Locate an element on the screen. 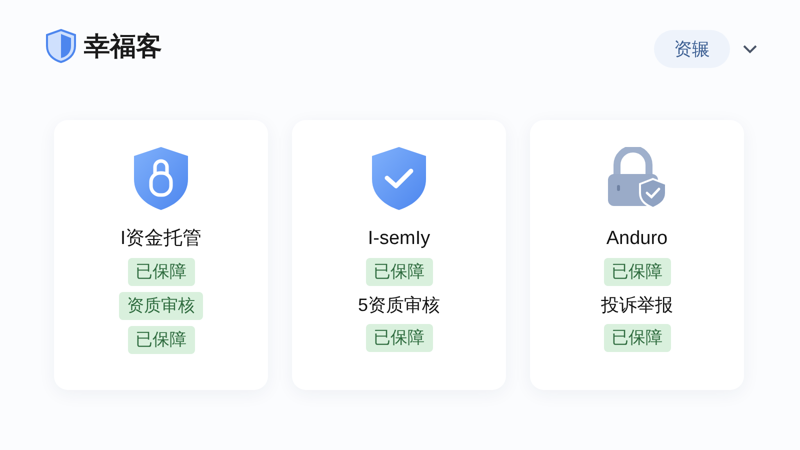 Image resolution: width=800 pixels, height=450 pixels. account-button: 资辗 is located at coordinates (692, 49).